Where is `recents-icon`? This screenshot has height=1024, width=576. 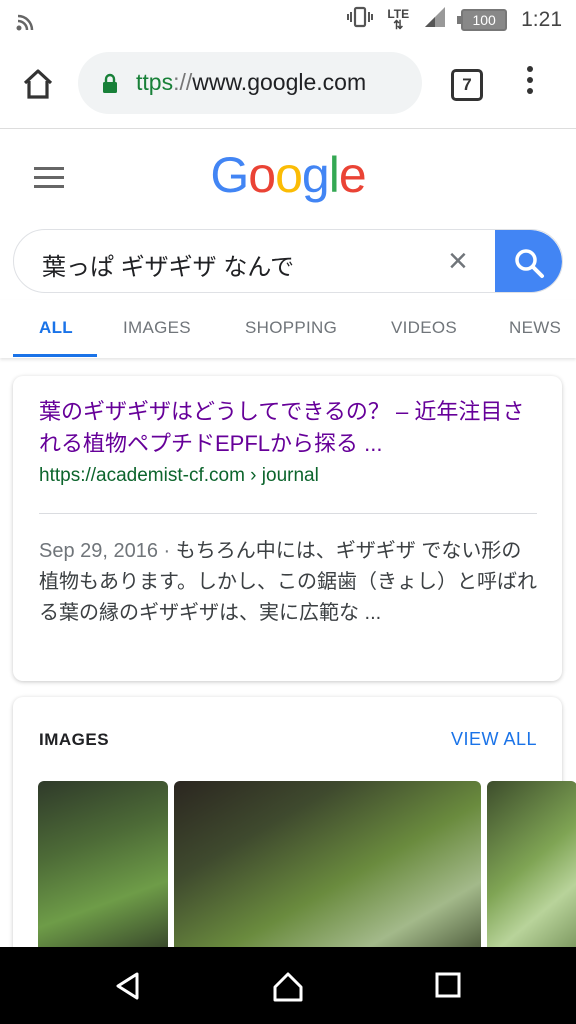
recents-icon is located at coordinates (448, 985).